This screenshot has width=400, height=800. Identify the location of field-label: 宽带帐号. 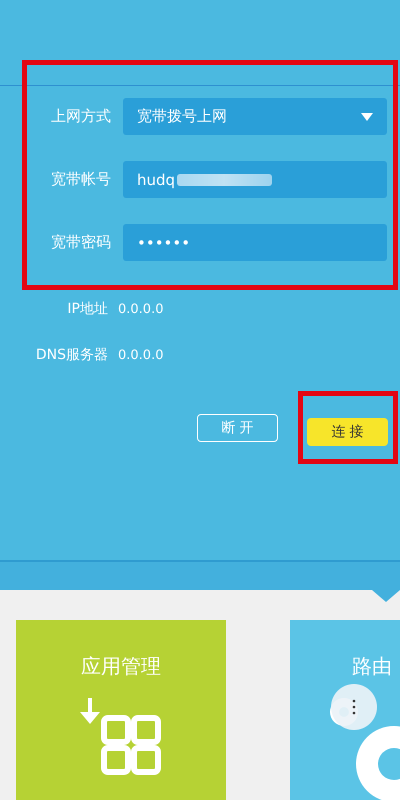
(81, 179).